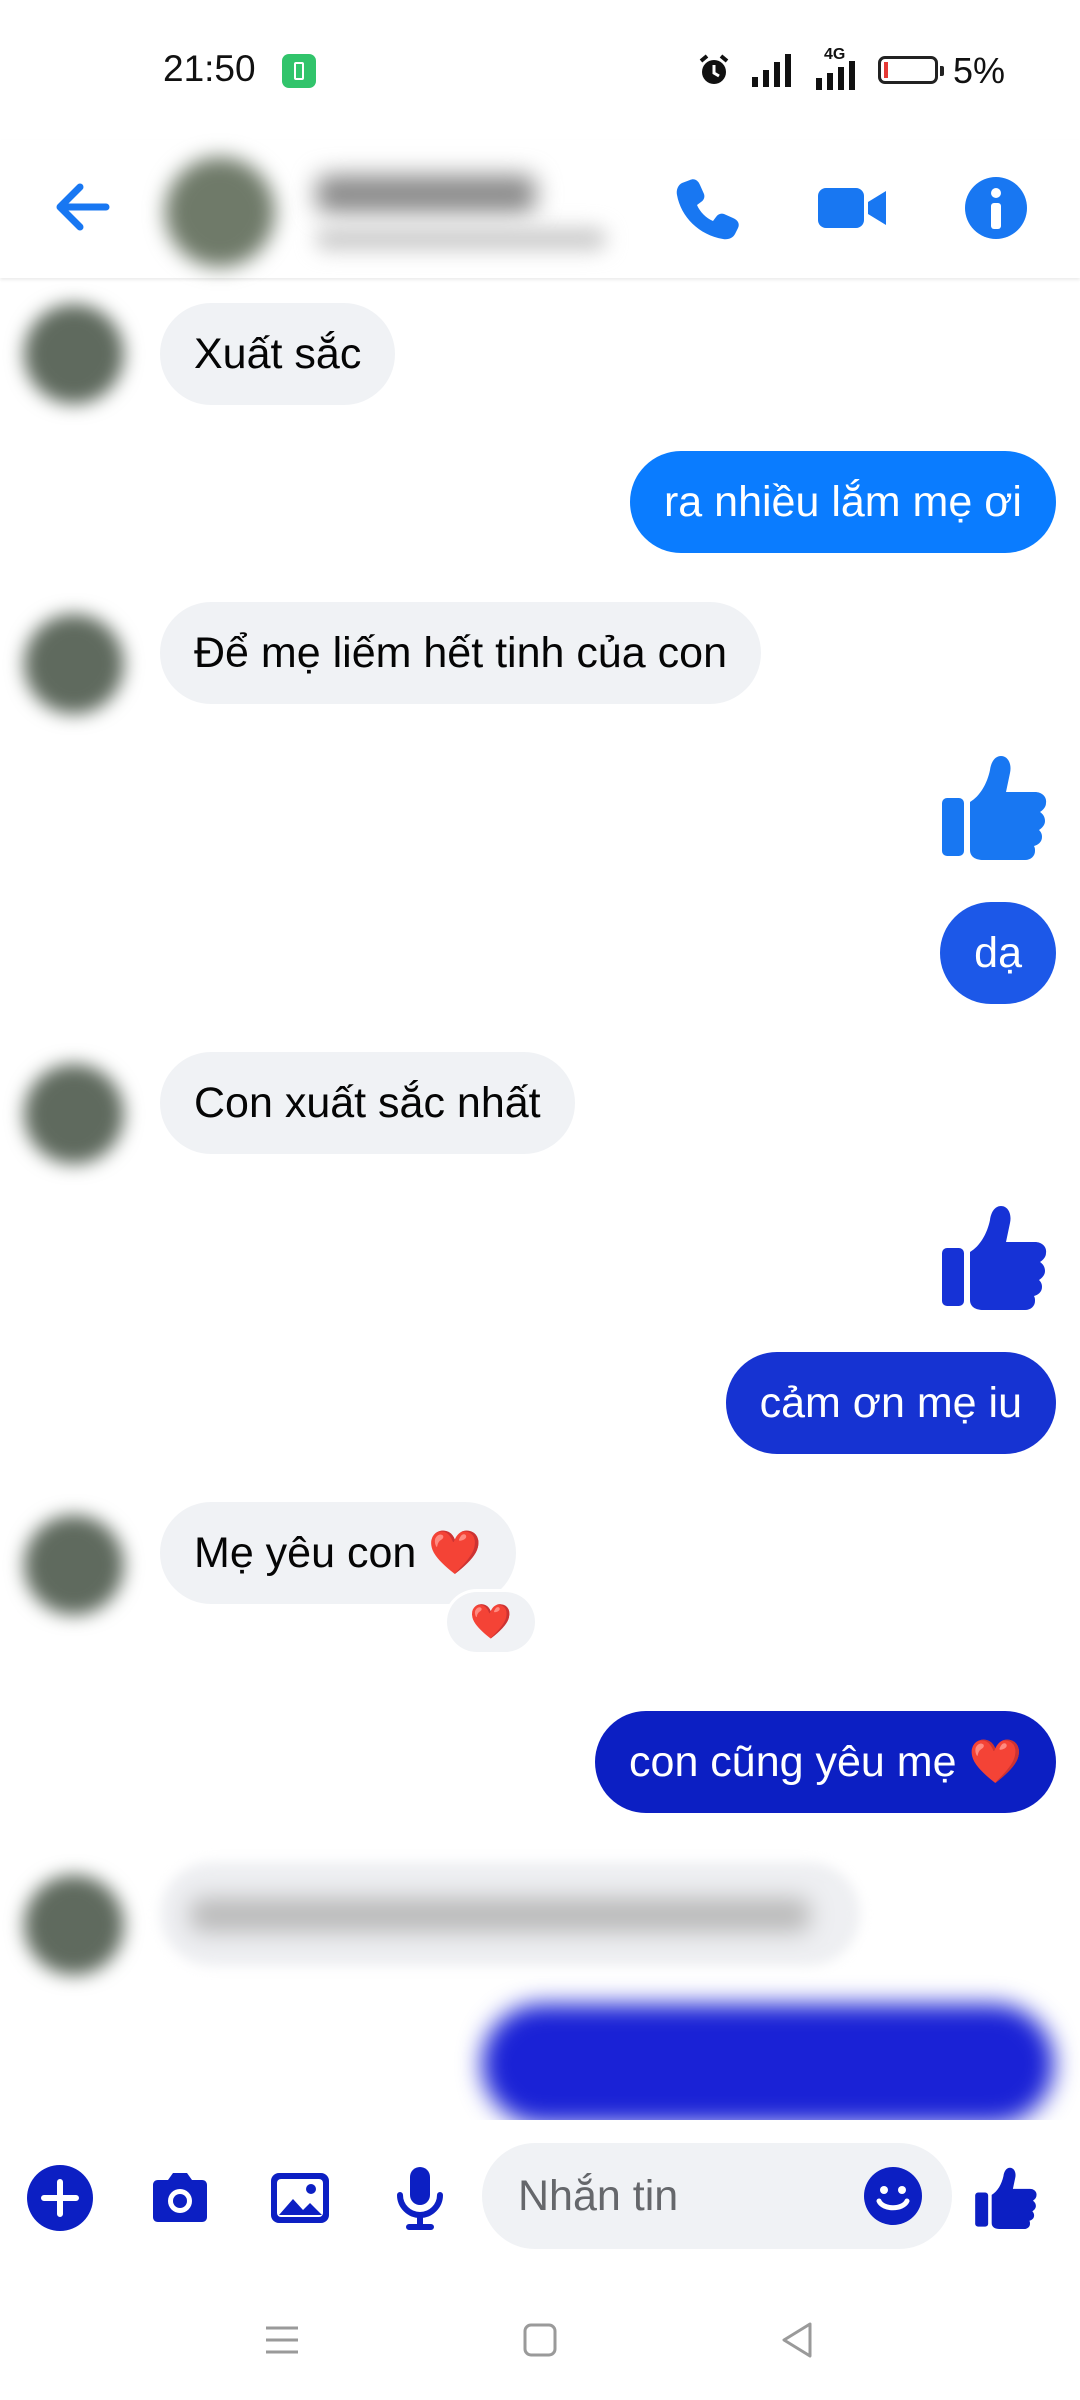 The width and height of the screenshot is (1080, 2400). What do you see at coordinates (491, 1622) in the screenshot?
I see `heart-reaction-badge: ❤️` at bounding box center [491, 1622].